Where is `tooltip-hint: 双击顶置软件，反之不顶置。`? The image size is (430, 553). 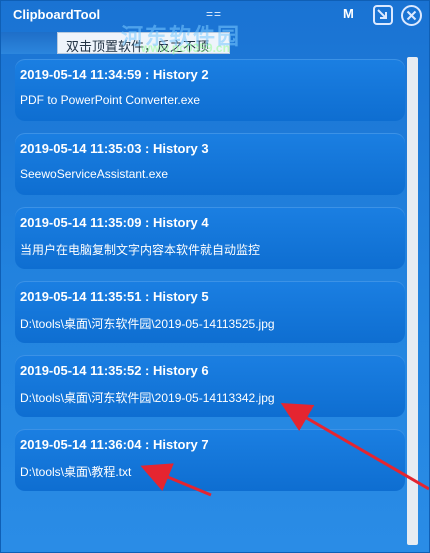 tooltip-hint: 双击顶置软件，反之不顶置。 is located at coordinates (143, 52).